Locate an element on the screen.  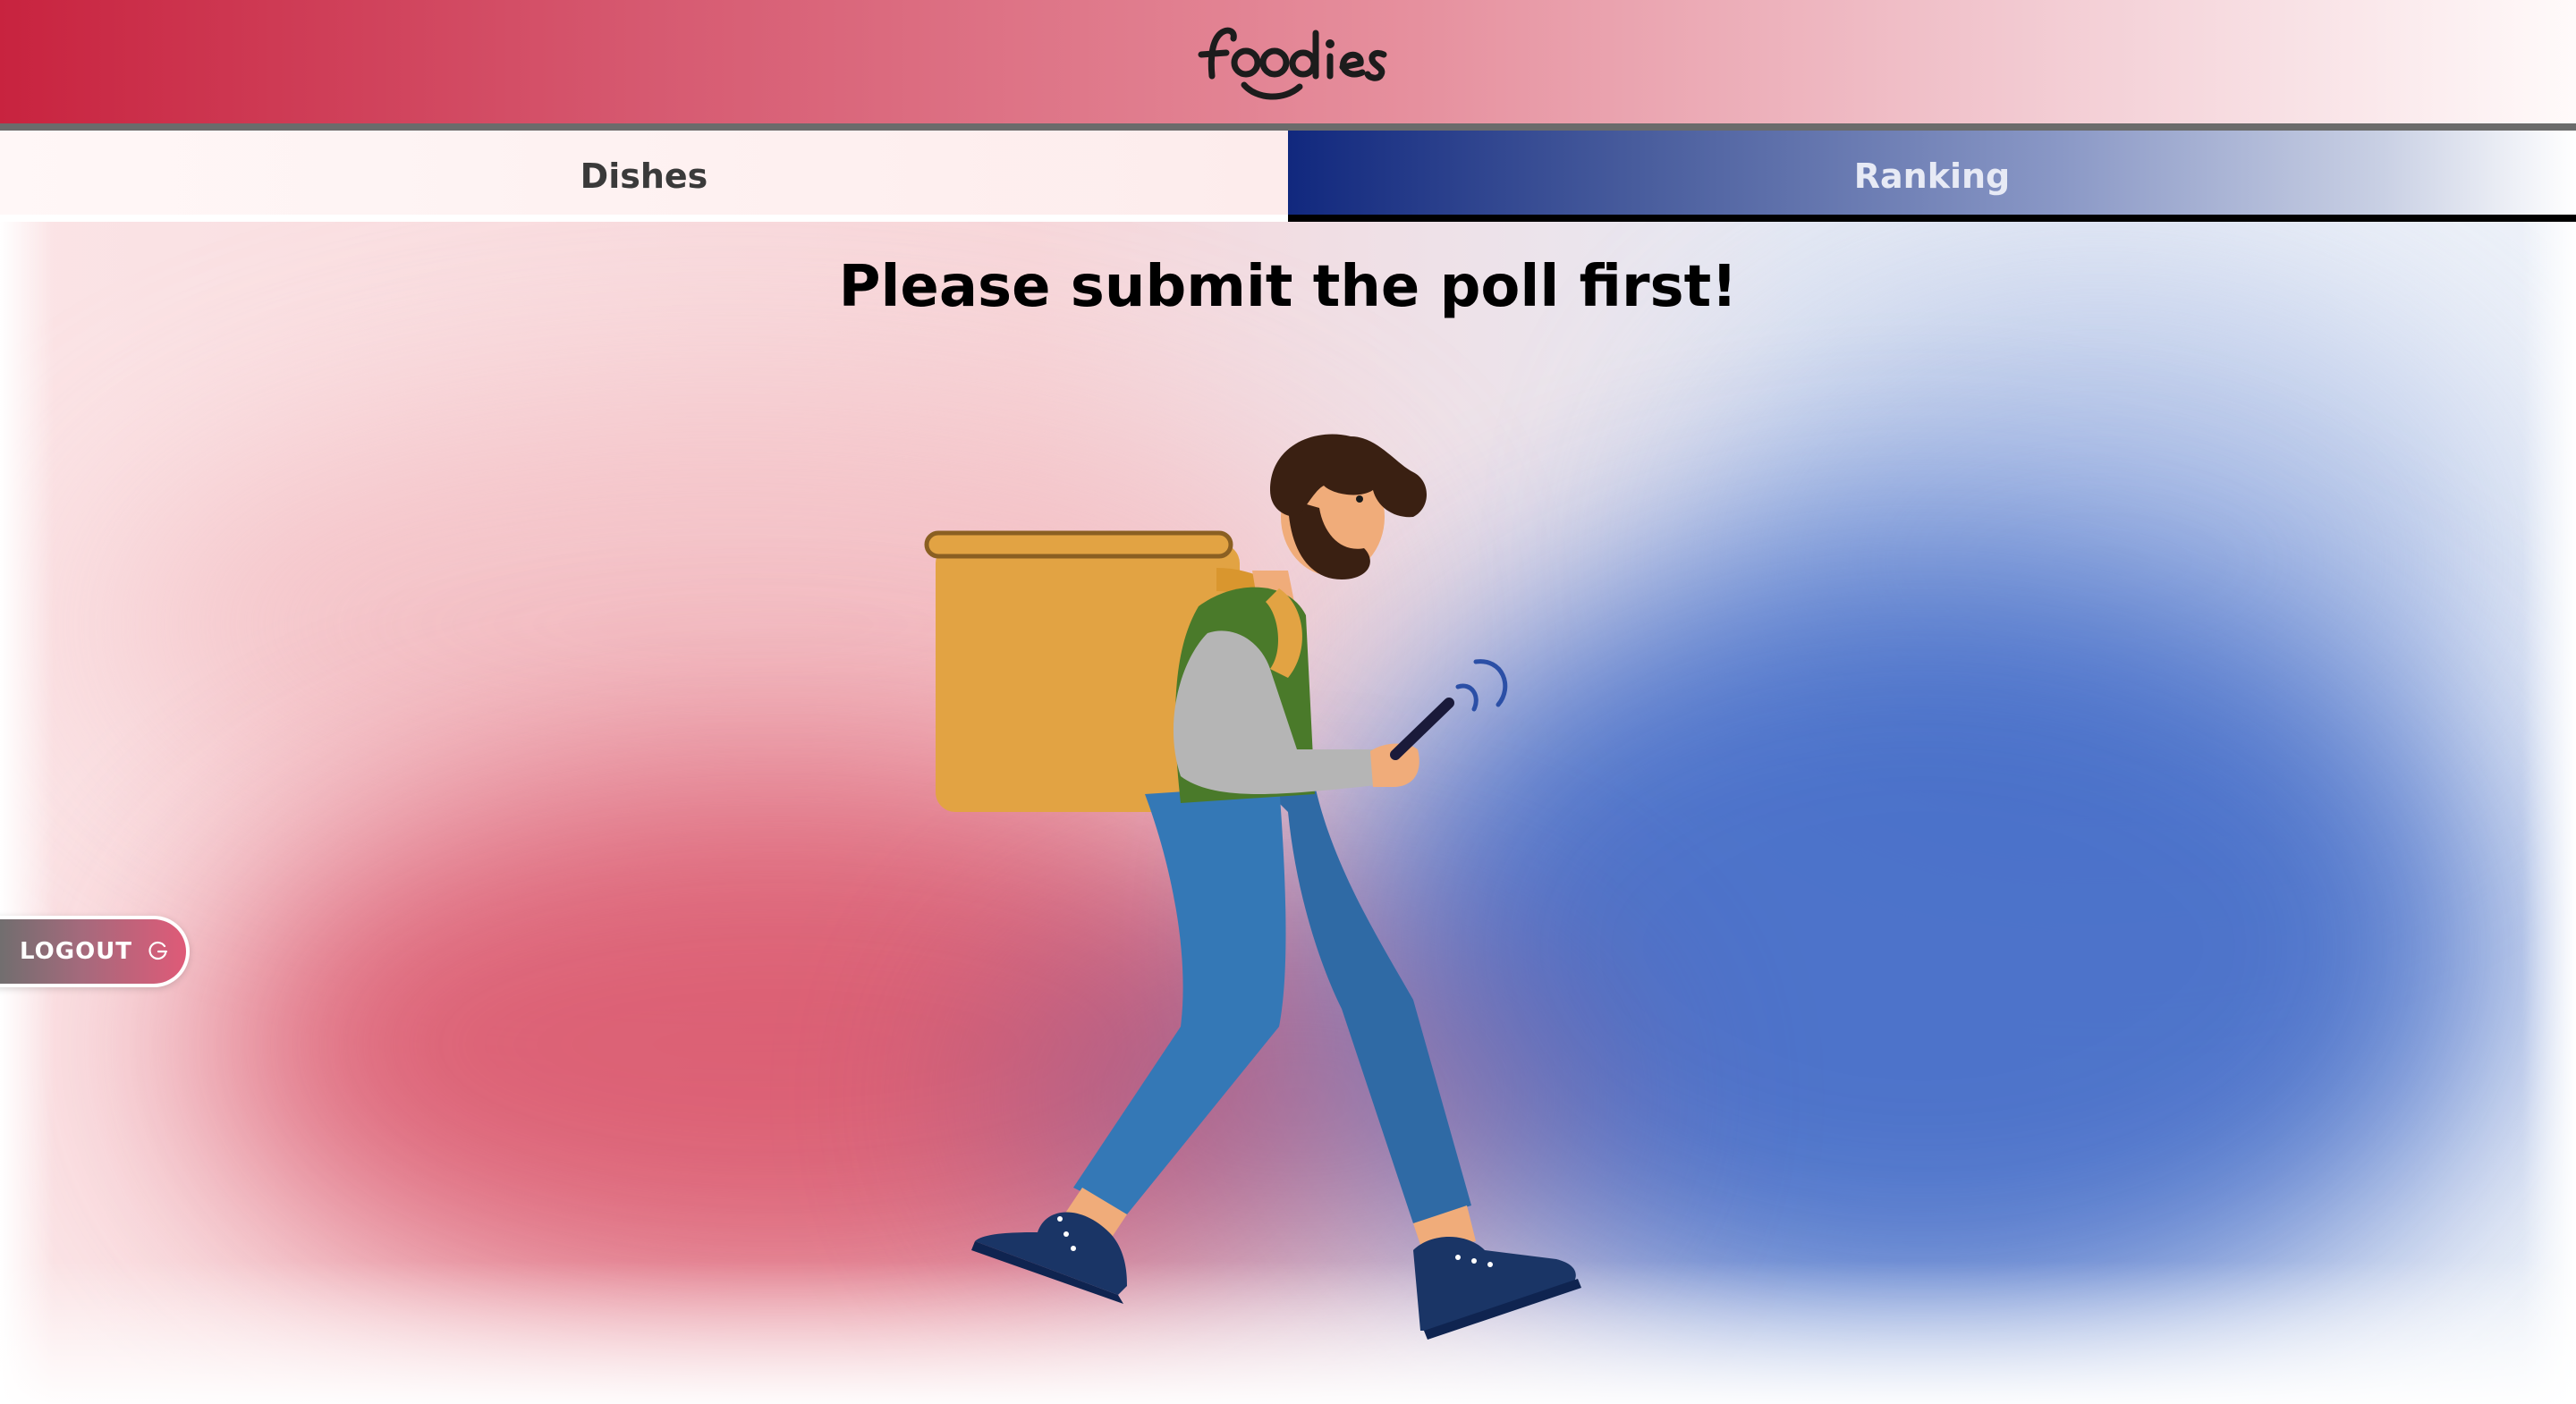
logout-icon is located at coordinates (159, 951).